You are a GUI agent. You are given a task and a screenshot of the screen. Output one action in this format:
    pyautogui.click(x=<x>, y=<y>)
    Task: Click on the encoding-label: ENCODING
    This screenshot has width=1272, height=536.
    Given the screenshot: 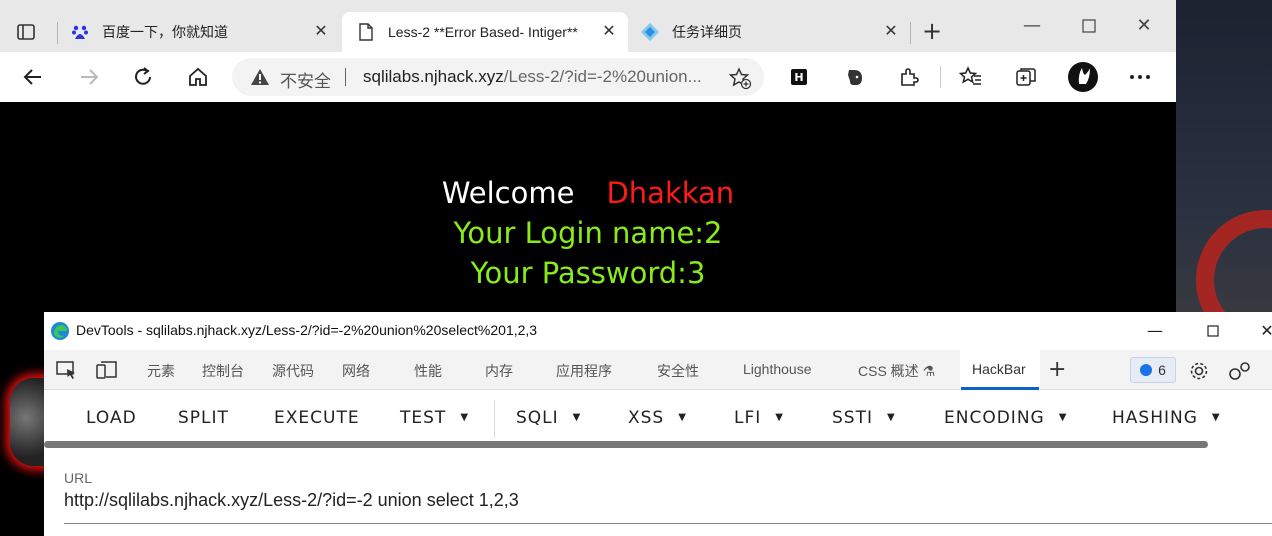 What is the action you would take?
    pyautogui.click(x=994, y=418)
    